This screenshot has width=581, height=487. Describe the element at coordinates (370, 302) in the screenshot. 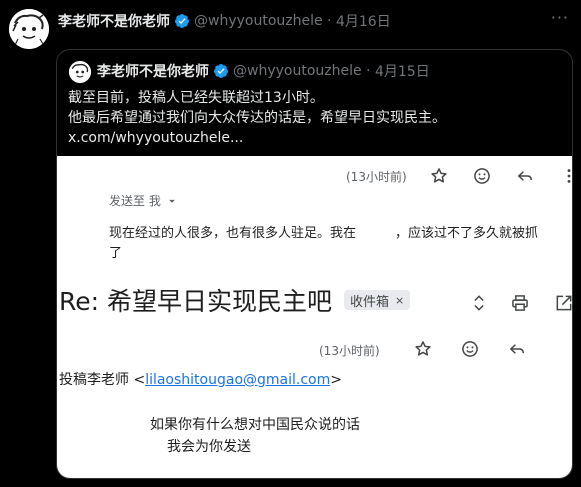

I see `label-chip-text: 收件箱` at that location.